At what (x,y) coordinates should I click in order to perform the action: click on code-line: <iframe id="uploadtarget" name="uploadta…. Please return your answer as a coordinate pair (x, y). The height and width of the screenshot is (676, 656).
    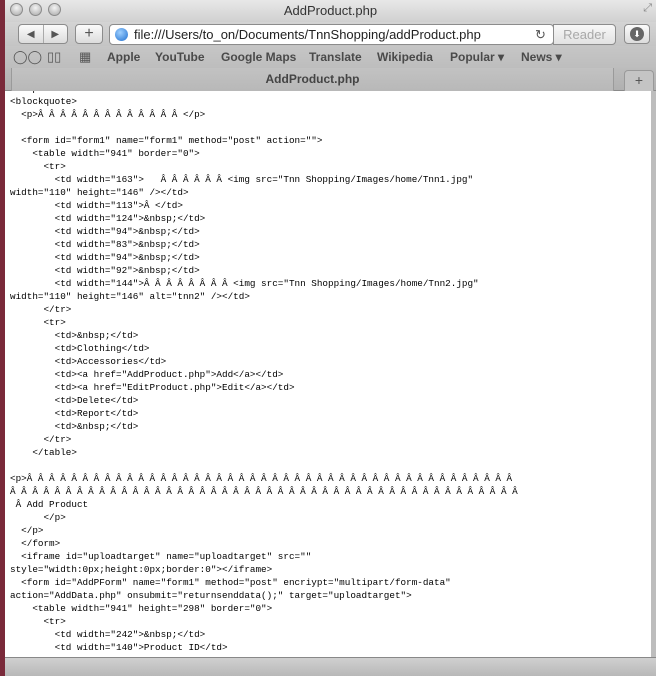
    Looking at the image, I should click on (161, 556).